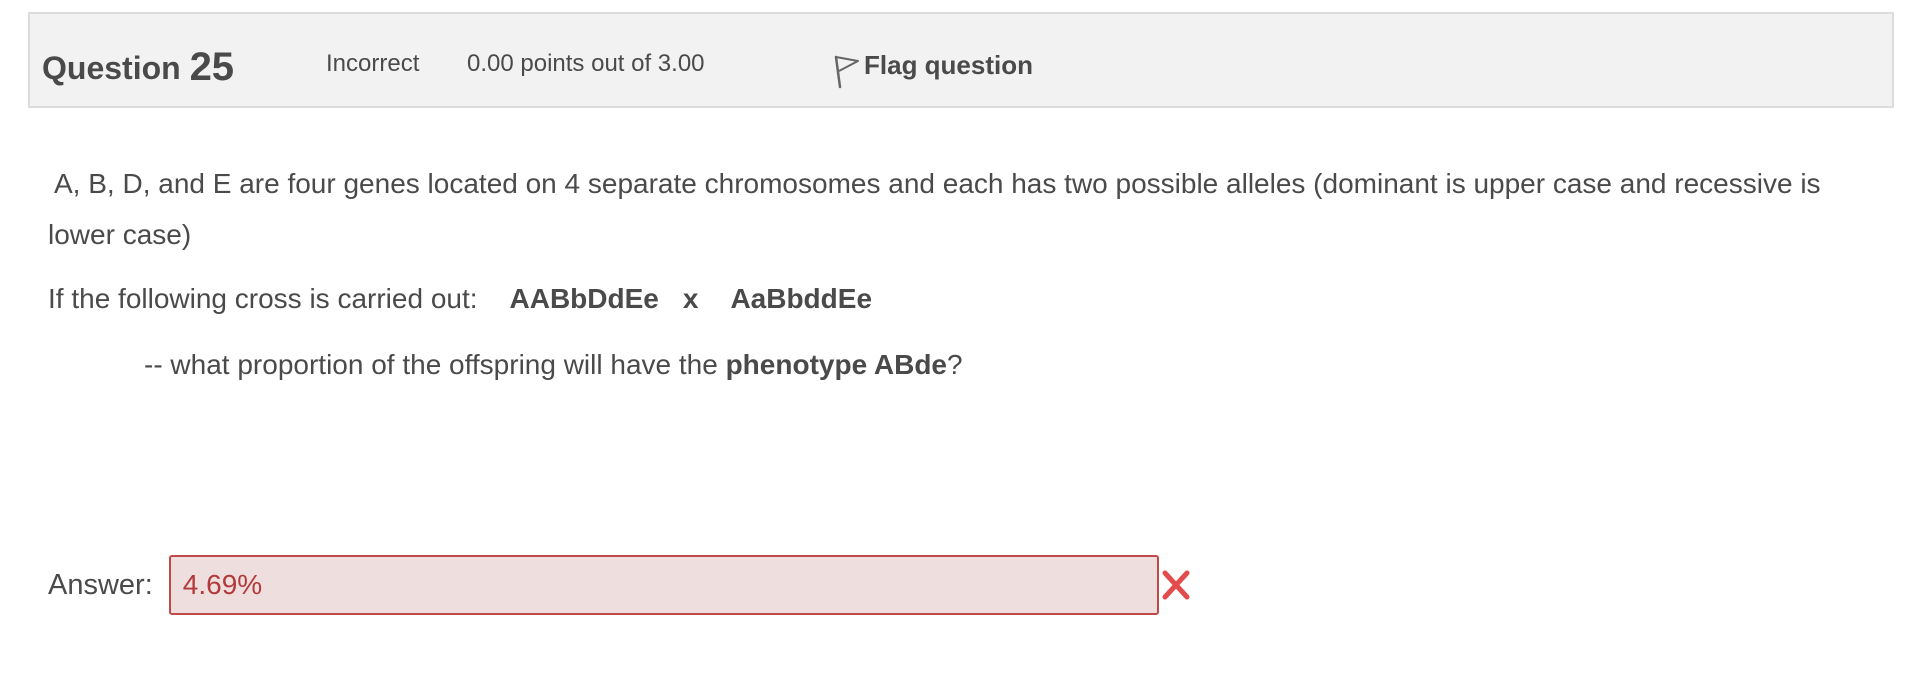 The image size is (1927, 676). What do you see at coordinates (212, 67) in the screenshot?
I see `question-number: 25` at bounding box center [212, 67].